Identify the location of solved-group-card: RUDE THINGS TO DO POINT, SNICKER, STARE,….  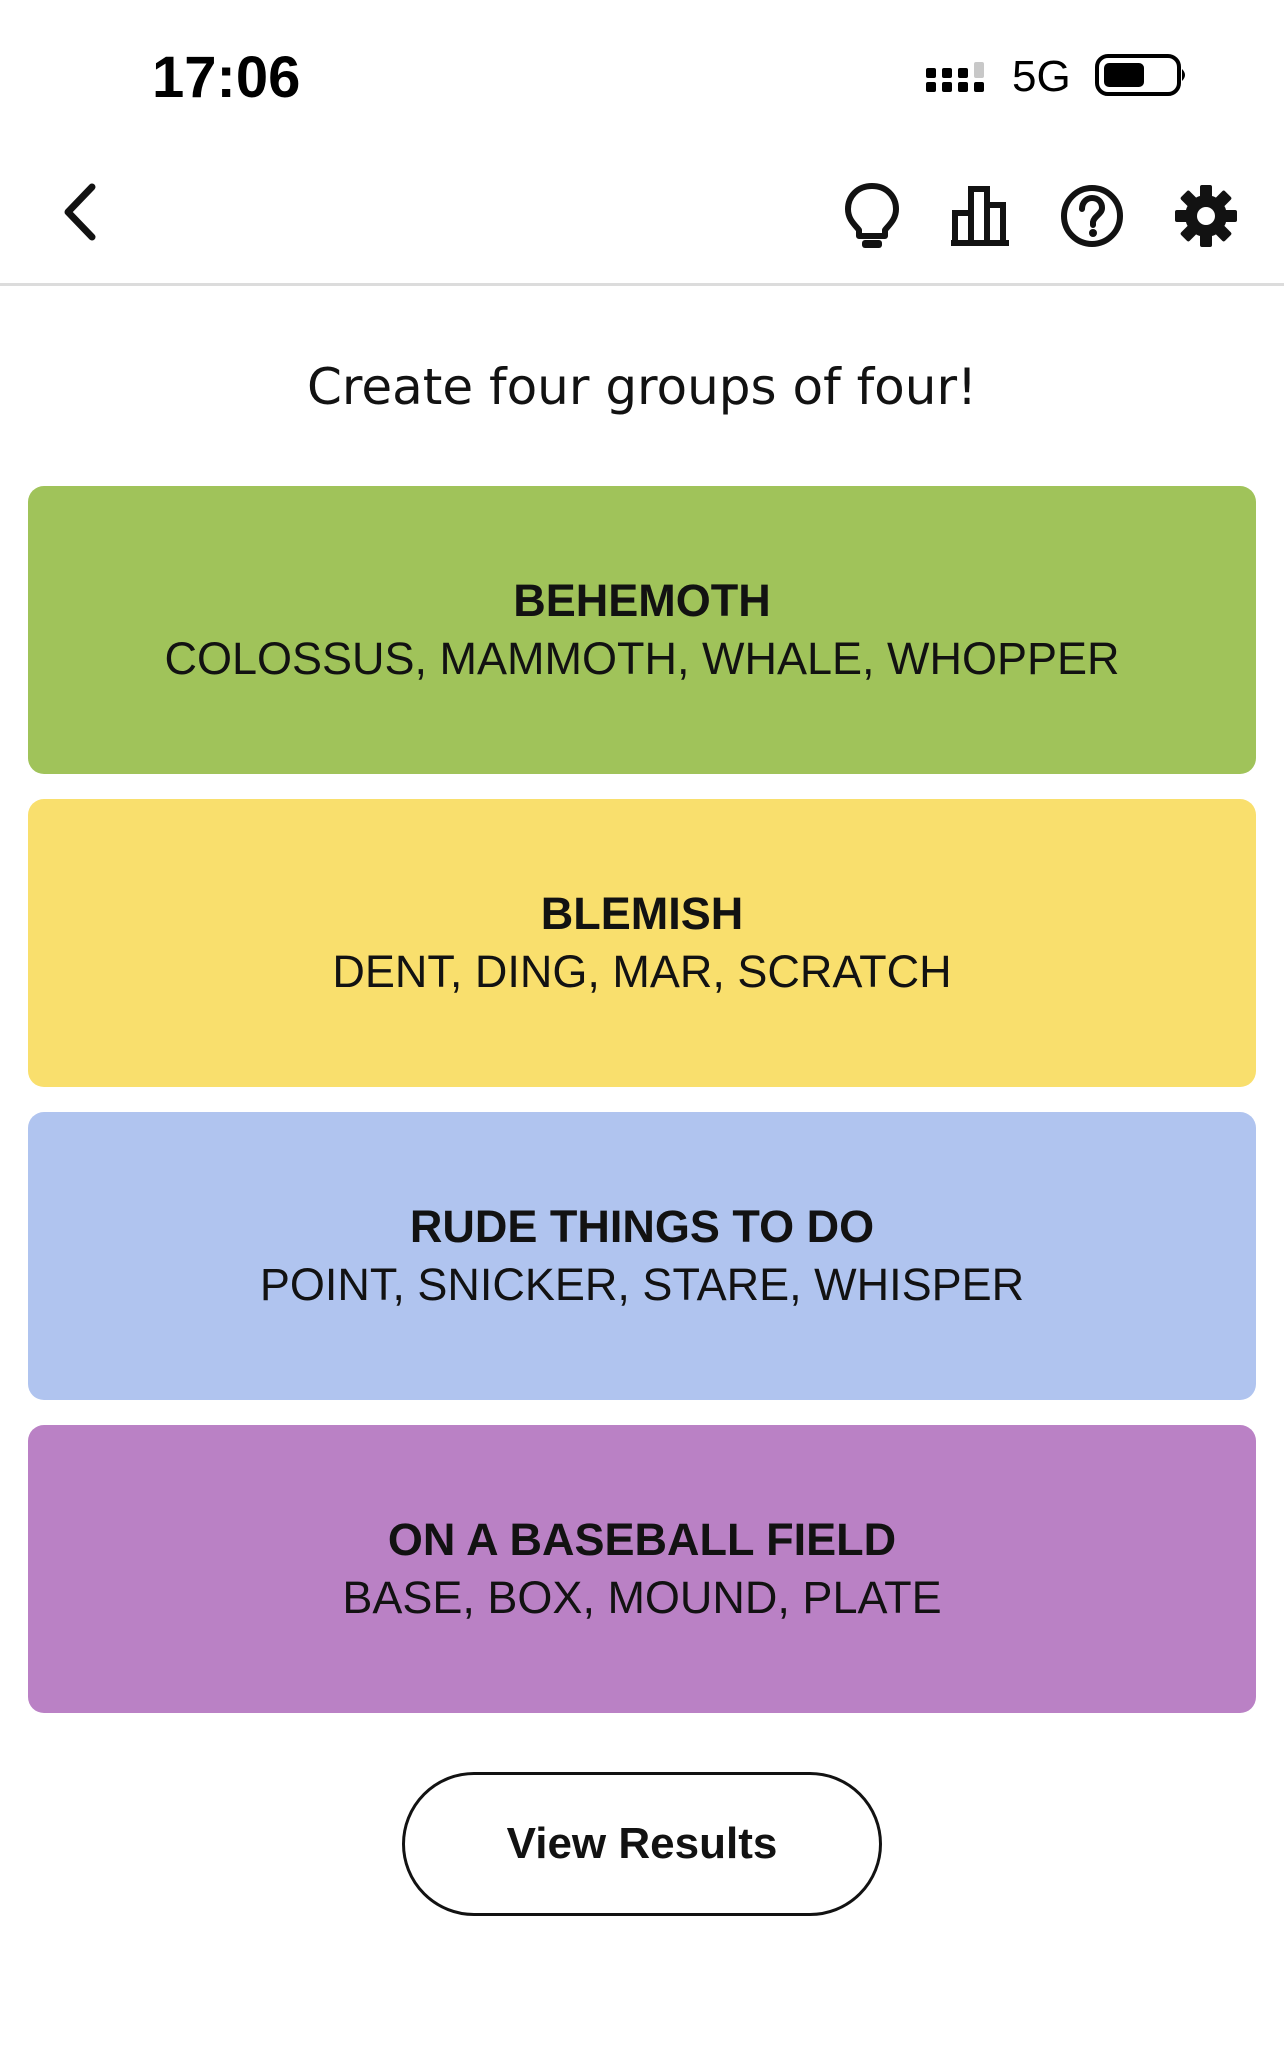
(642, 1256).